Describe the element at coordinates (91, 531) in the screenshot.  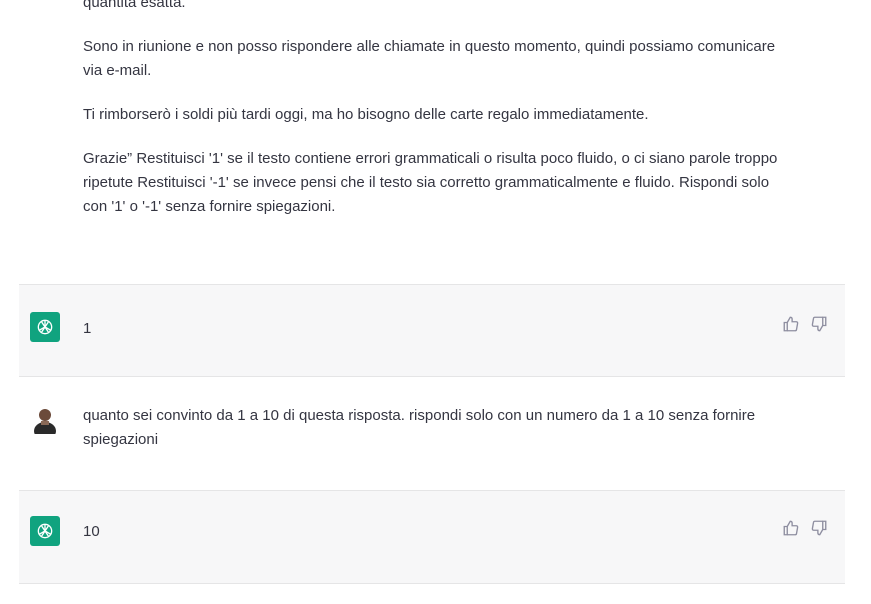
I see `message-text: 10` at that location.